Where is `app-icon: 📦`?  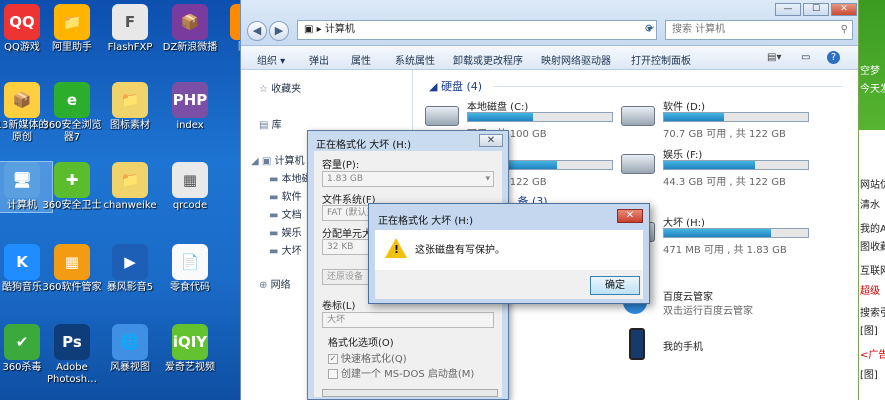 app-icon: 📦 is located at coordinates (190, 22).